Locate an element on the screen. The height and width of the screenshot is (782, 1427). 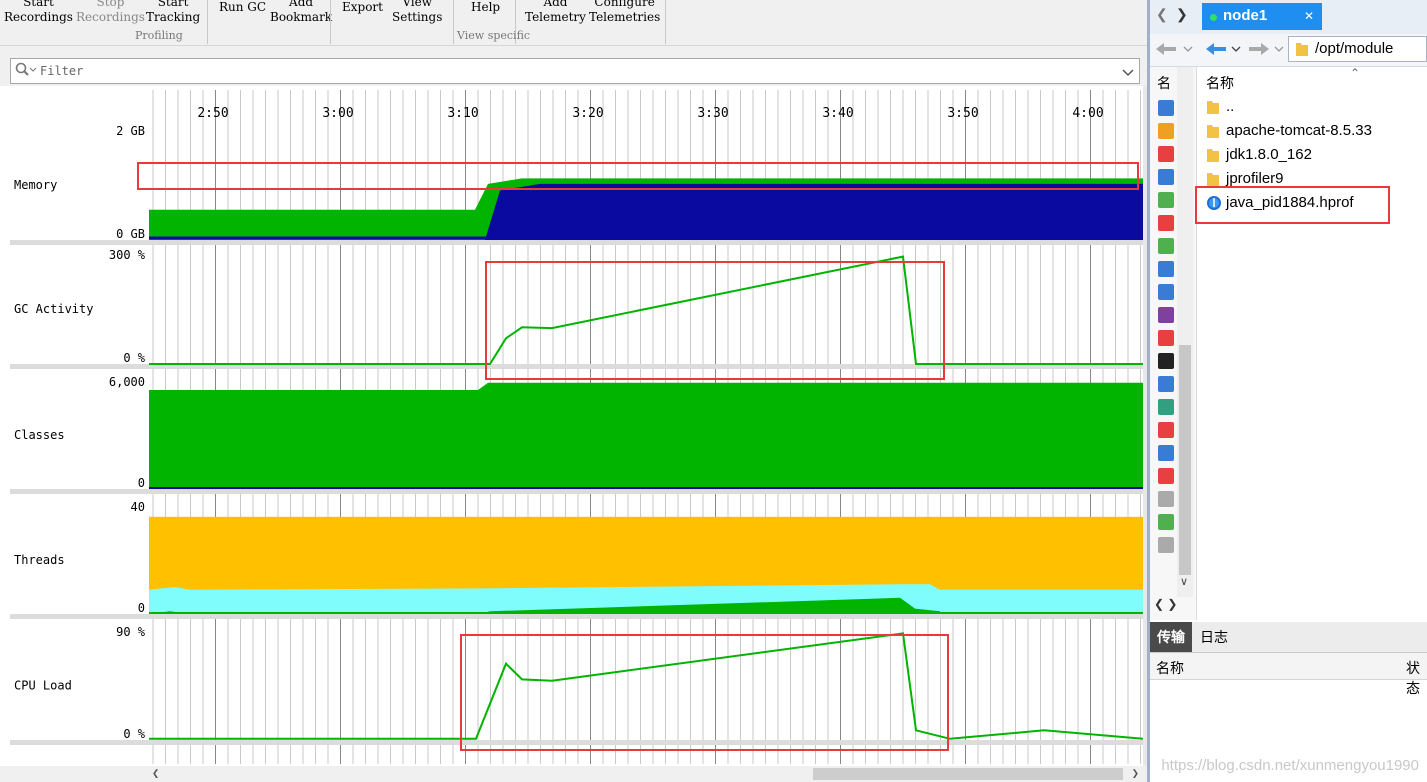
classes-label: Classes is located at coordinates (39, 435).